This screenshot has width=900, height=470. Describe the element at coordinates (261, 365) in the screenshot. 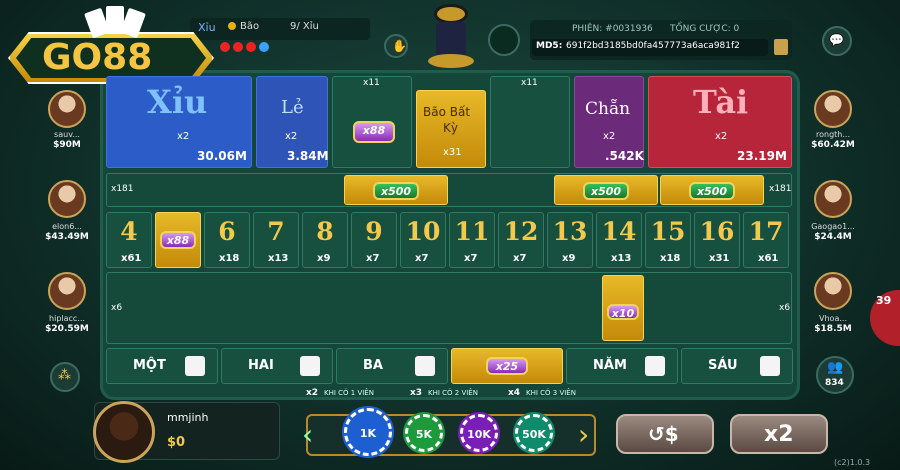

I see `single-label: HAI` at that location.